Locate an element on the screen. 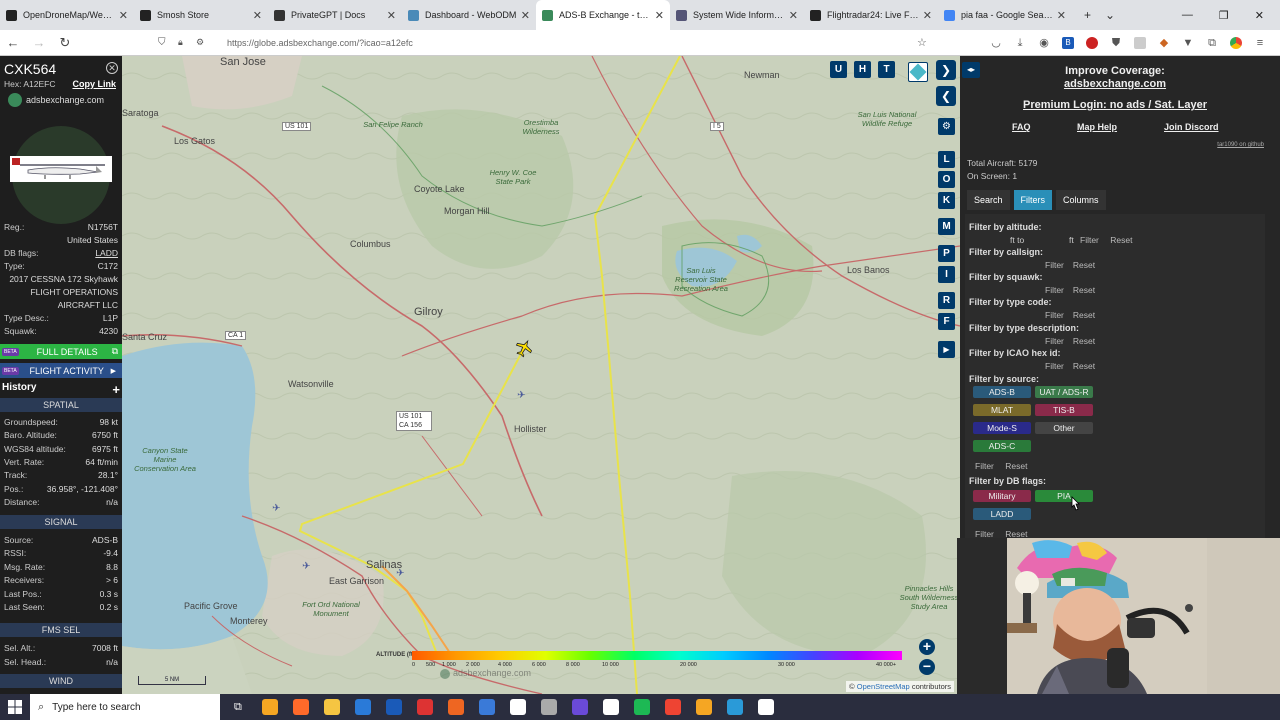 The height and width of the screenshot is (720, 1280). browser-tab: Flightradar24: Live Flight Tr ✕ is located at coordinates (871, 15).